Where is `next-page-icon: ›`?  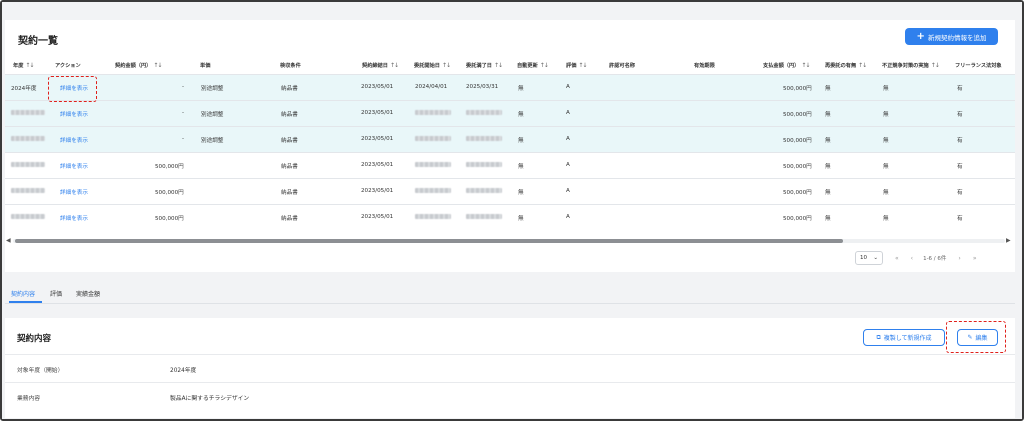 next-page-icon: › is located at coordinates (959, 258).